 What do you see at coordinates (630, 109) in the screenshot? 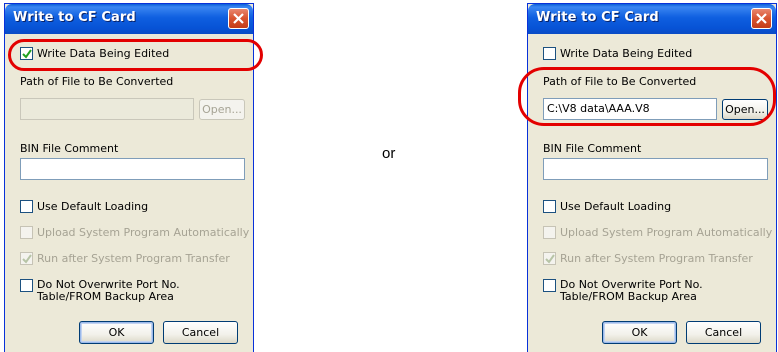
I see `path-input: C:\V8 data\AAA.V8` at bounding box center [630, 109].